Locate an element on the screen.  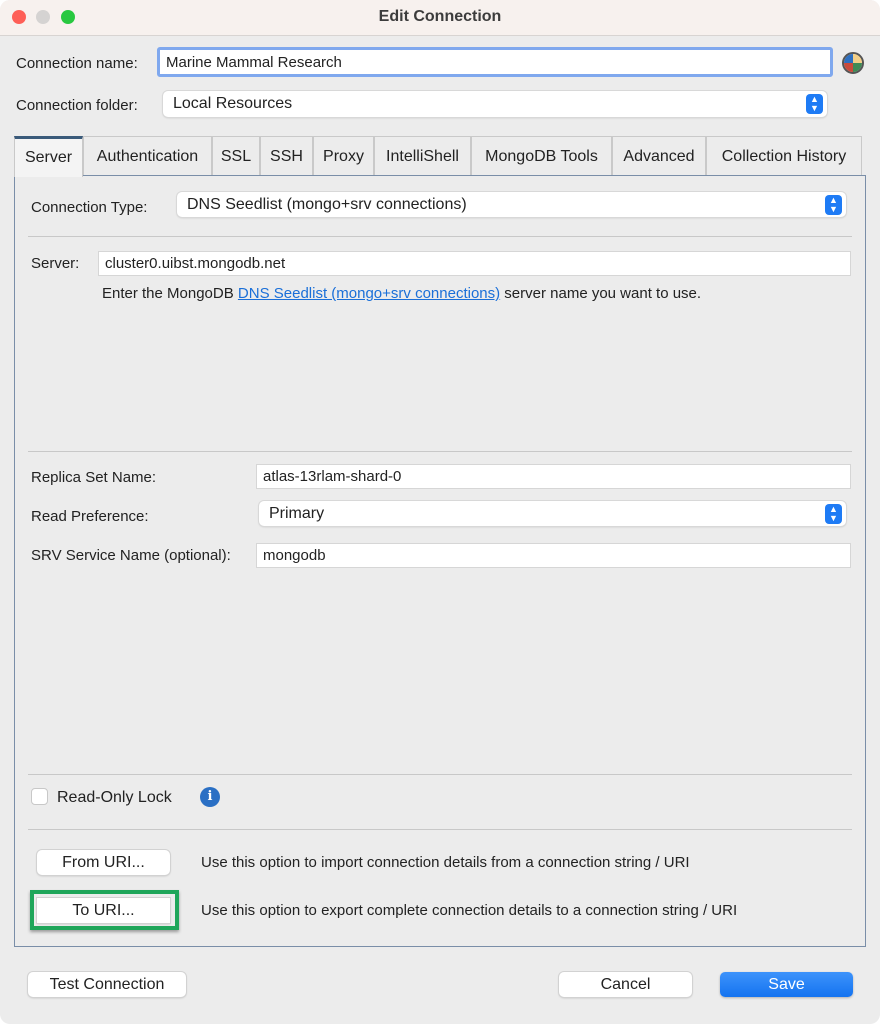
read-preference-label: Read Preference: is located at coordinates (90, 516).